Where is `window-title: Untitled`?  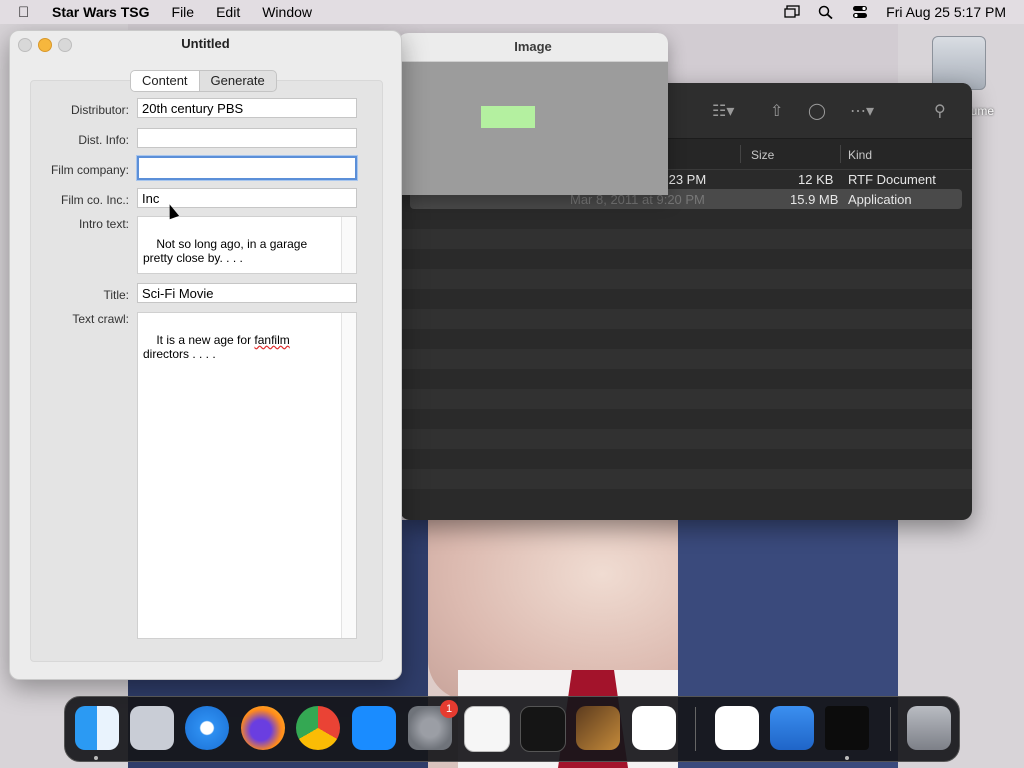
window-title: Untitled is located at coordinates (205, 43).